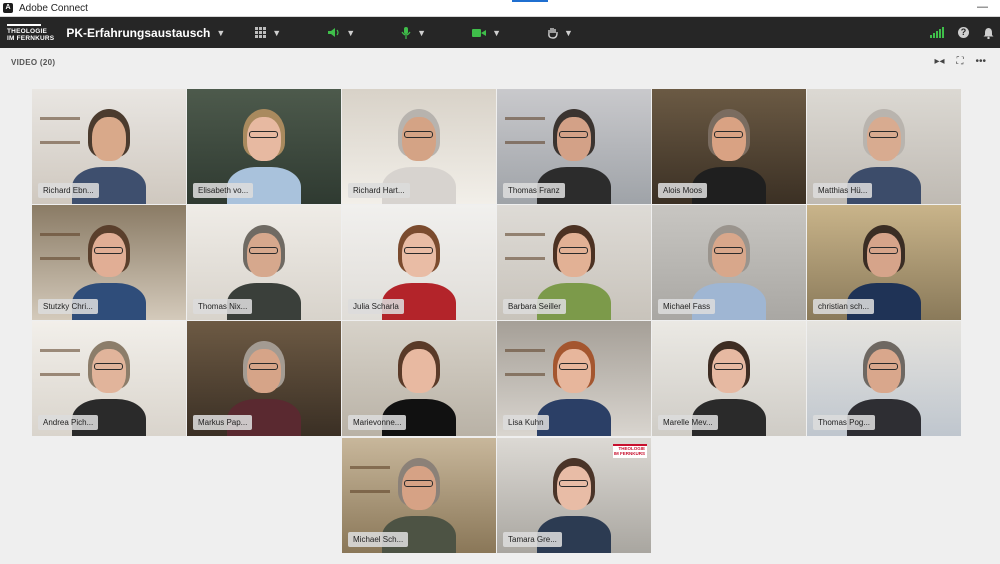  What do you see at coordinates (138, 33) in the screenshot?
I see `meeting-name: PK-Erfahrungsaustausch` at bounding box center [138, 33].